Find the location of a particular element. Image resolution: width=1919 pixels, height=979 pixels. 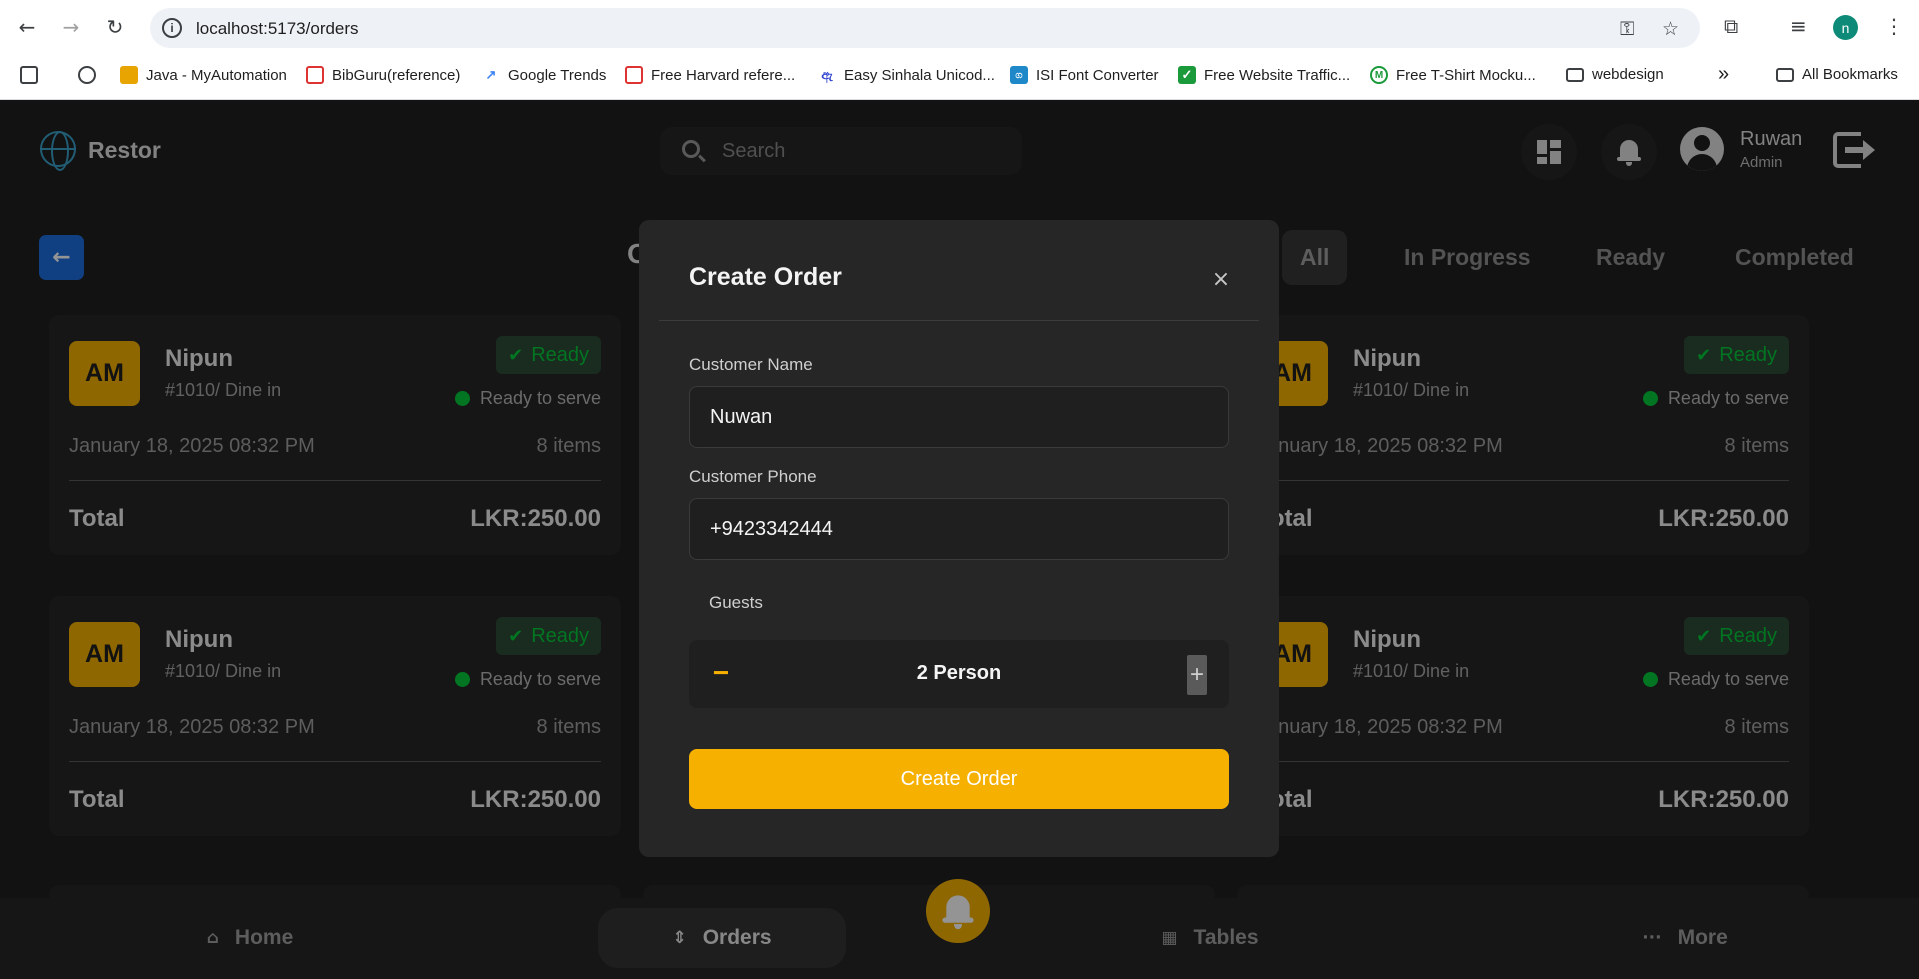

sinhala-icon: ඇ is located at coordinates (827, 74).